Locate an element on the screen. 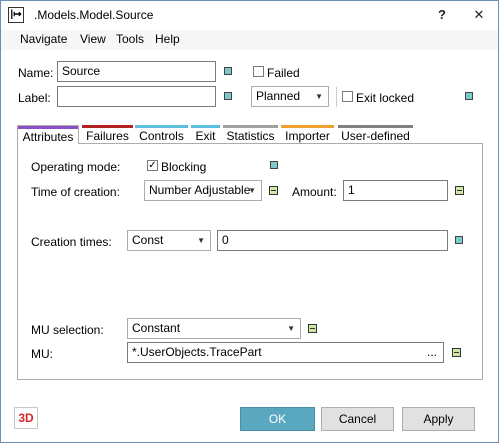 Image resolution: width=499 pixels, height=443 pixels. tab-user-defined: User-defined is located at coordinates (375, 134).